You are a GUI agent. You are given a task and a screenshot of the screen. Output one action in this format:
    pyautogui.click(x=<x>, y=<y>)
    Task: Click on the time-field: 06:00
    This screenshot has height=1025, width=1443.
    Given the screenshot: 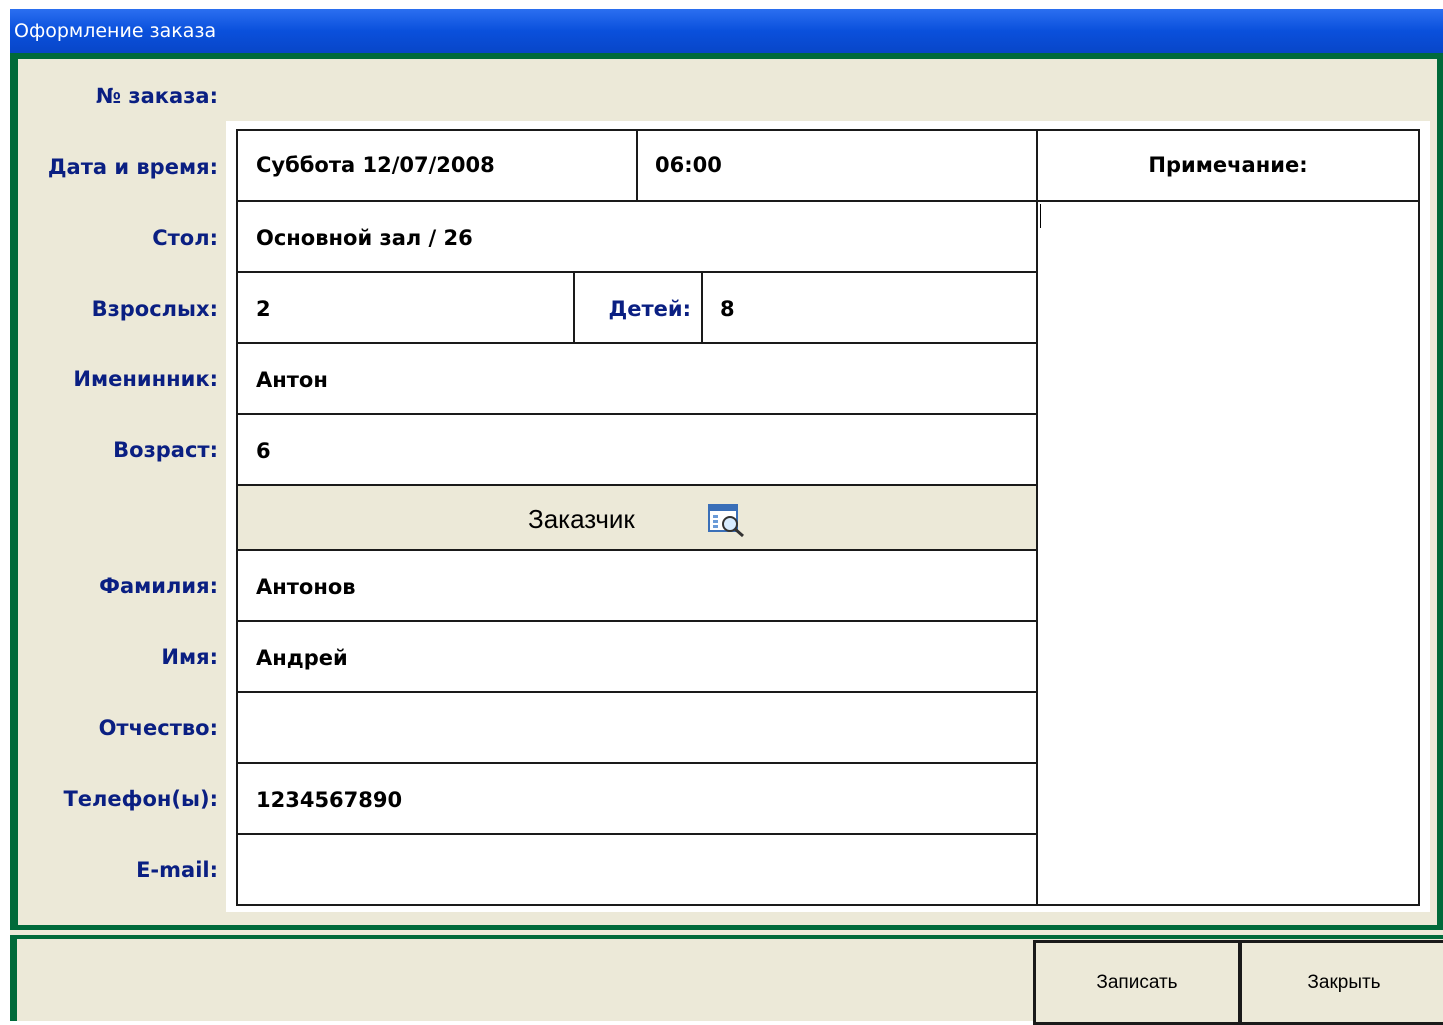 What is the action you would take?
    pyautogui.click(x=837, y=165)
    